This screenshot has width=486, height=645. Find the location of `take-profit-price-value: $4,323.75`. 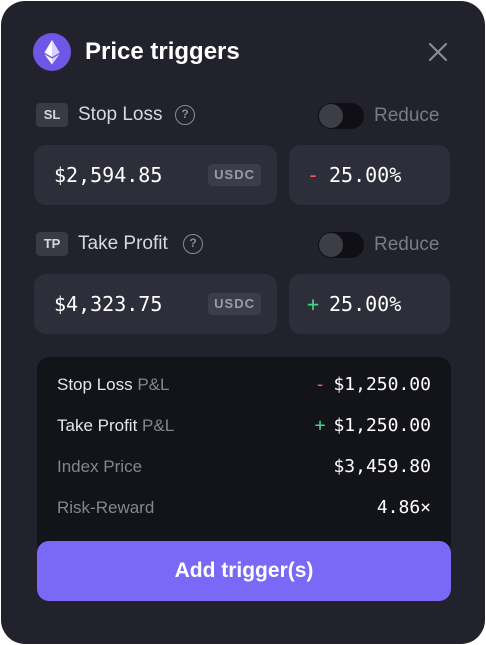

take-profit-price-value: $4,323.75 is located at coordinates (108, 304).